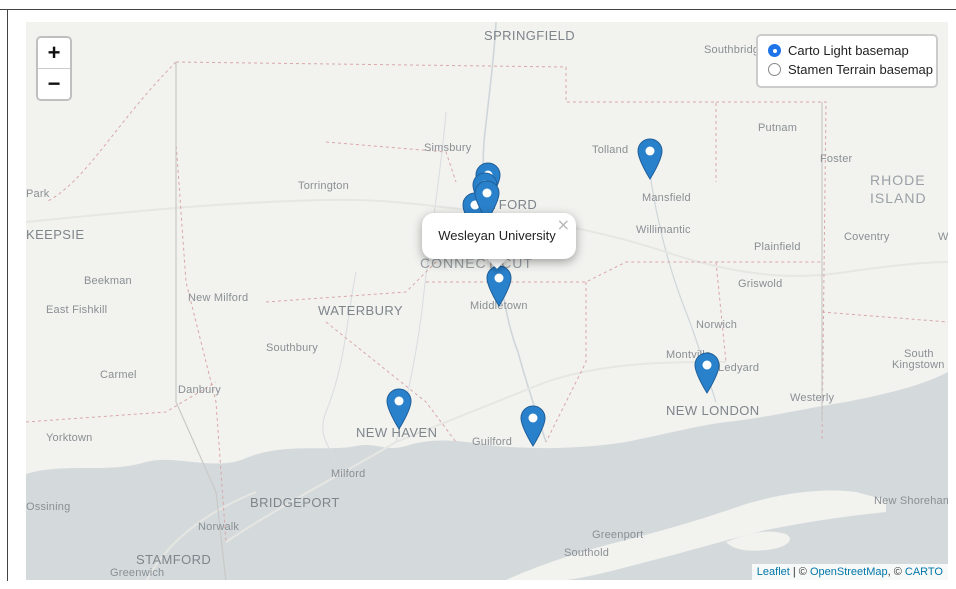 The width and height of the screenshot is (956, 589). What do you see at coordinates (492, 442) in the screenshot?
I see `place-label: Guilford` at bounding box center [492, 442].